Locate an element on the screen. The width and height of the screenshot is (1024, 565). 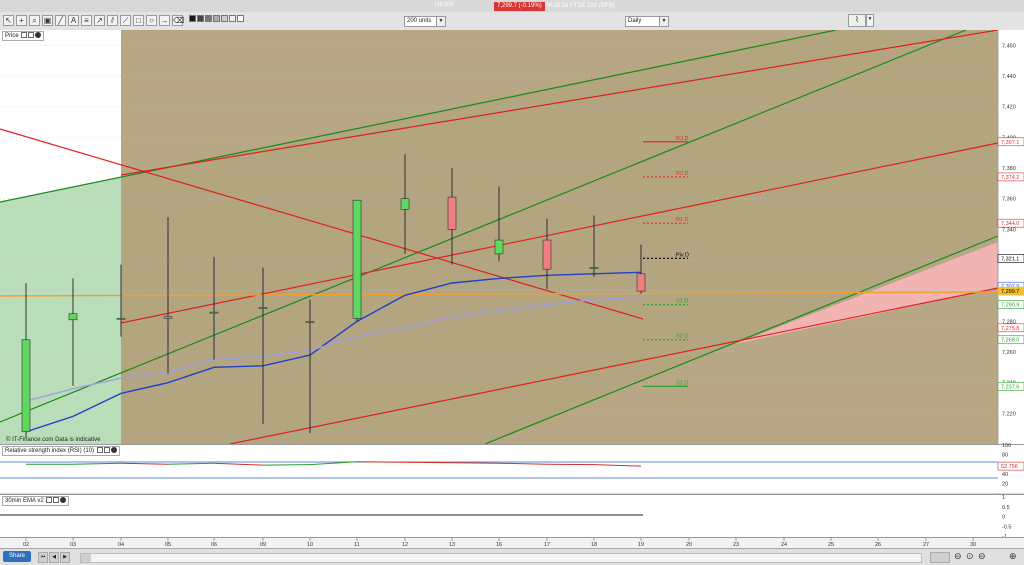
color-swatch-white is located at coordinates (240, 18).